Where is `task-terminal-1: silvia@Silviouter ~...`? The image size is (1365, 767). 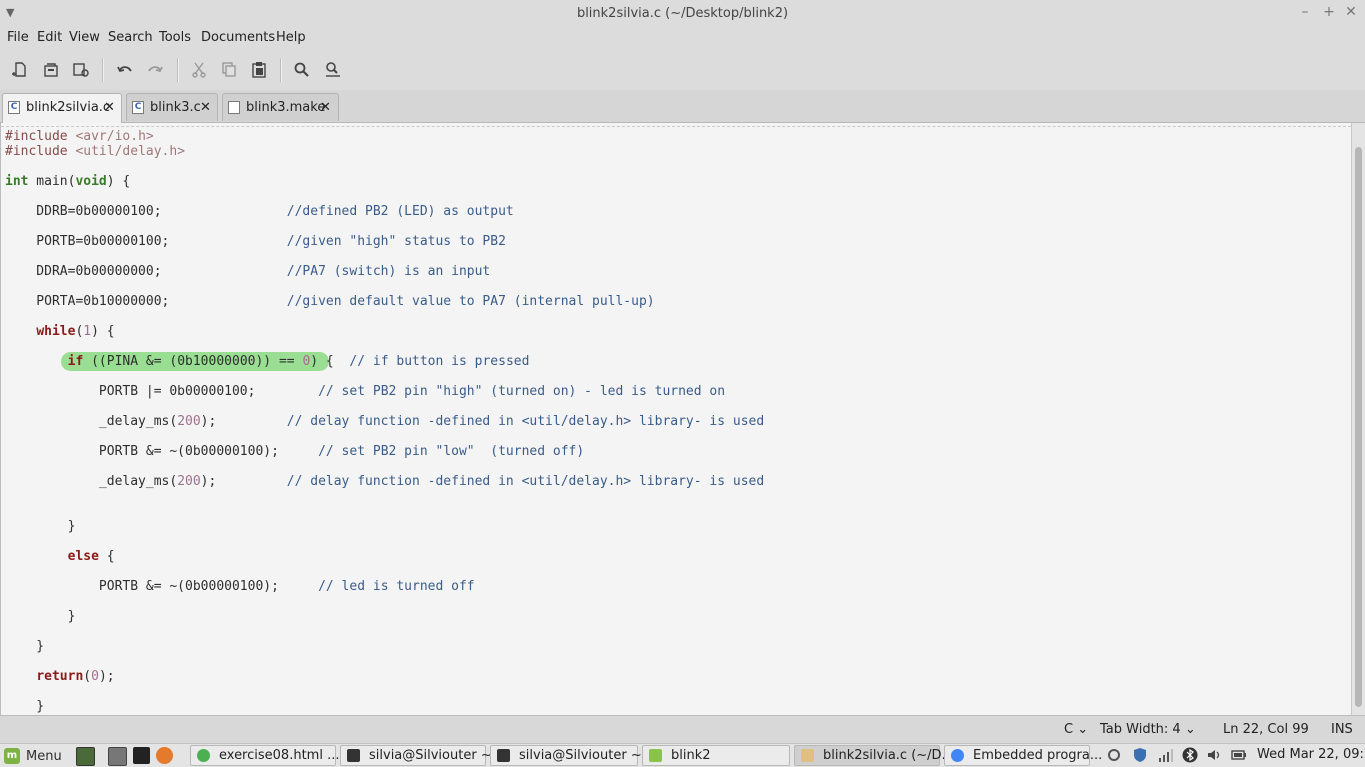
task-terminal-1: silvia@Silviouter ~... is located at coordinates (422, 755).